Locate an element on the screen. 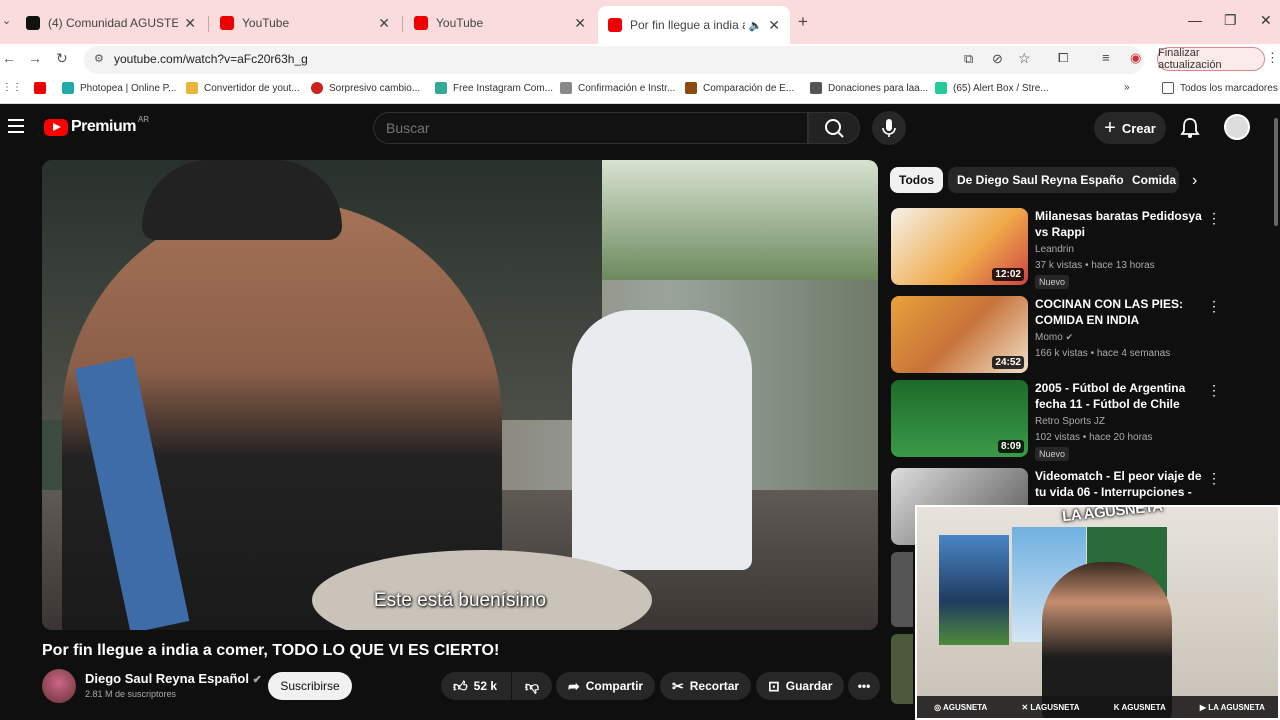 Image resolution: width=1280 pixels, height=720 pixels. omnibox: ⚙ youtube.com/watch?v=aFc20r63h_g ⧉ ⊘ ☆ is located at coordinates (614, 60).